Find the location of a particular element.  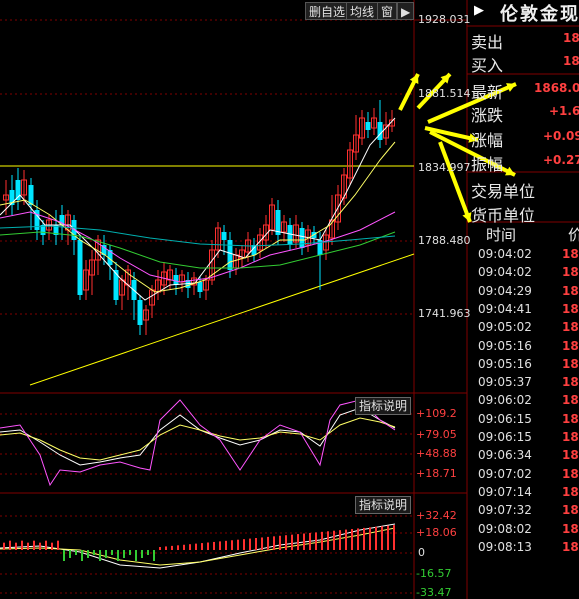

price-axis-label: 1834.997 is located at coordinates (444, 167).